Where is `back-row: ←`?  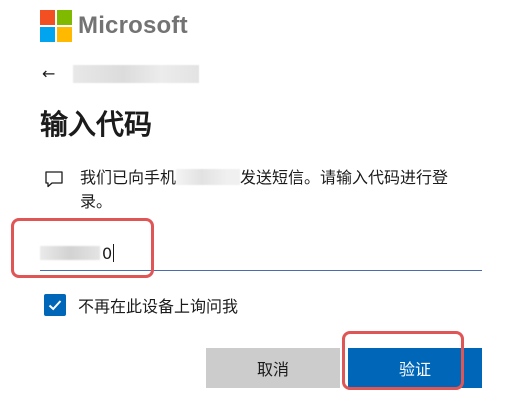
back-row: ← is located at coordinates (121, 74).